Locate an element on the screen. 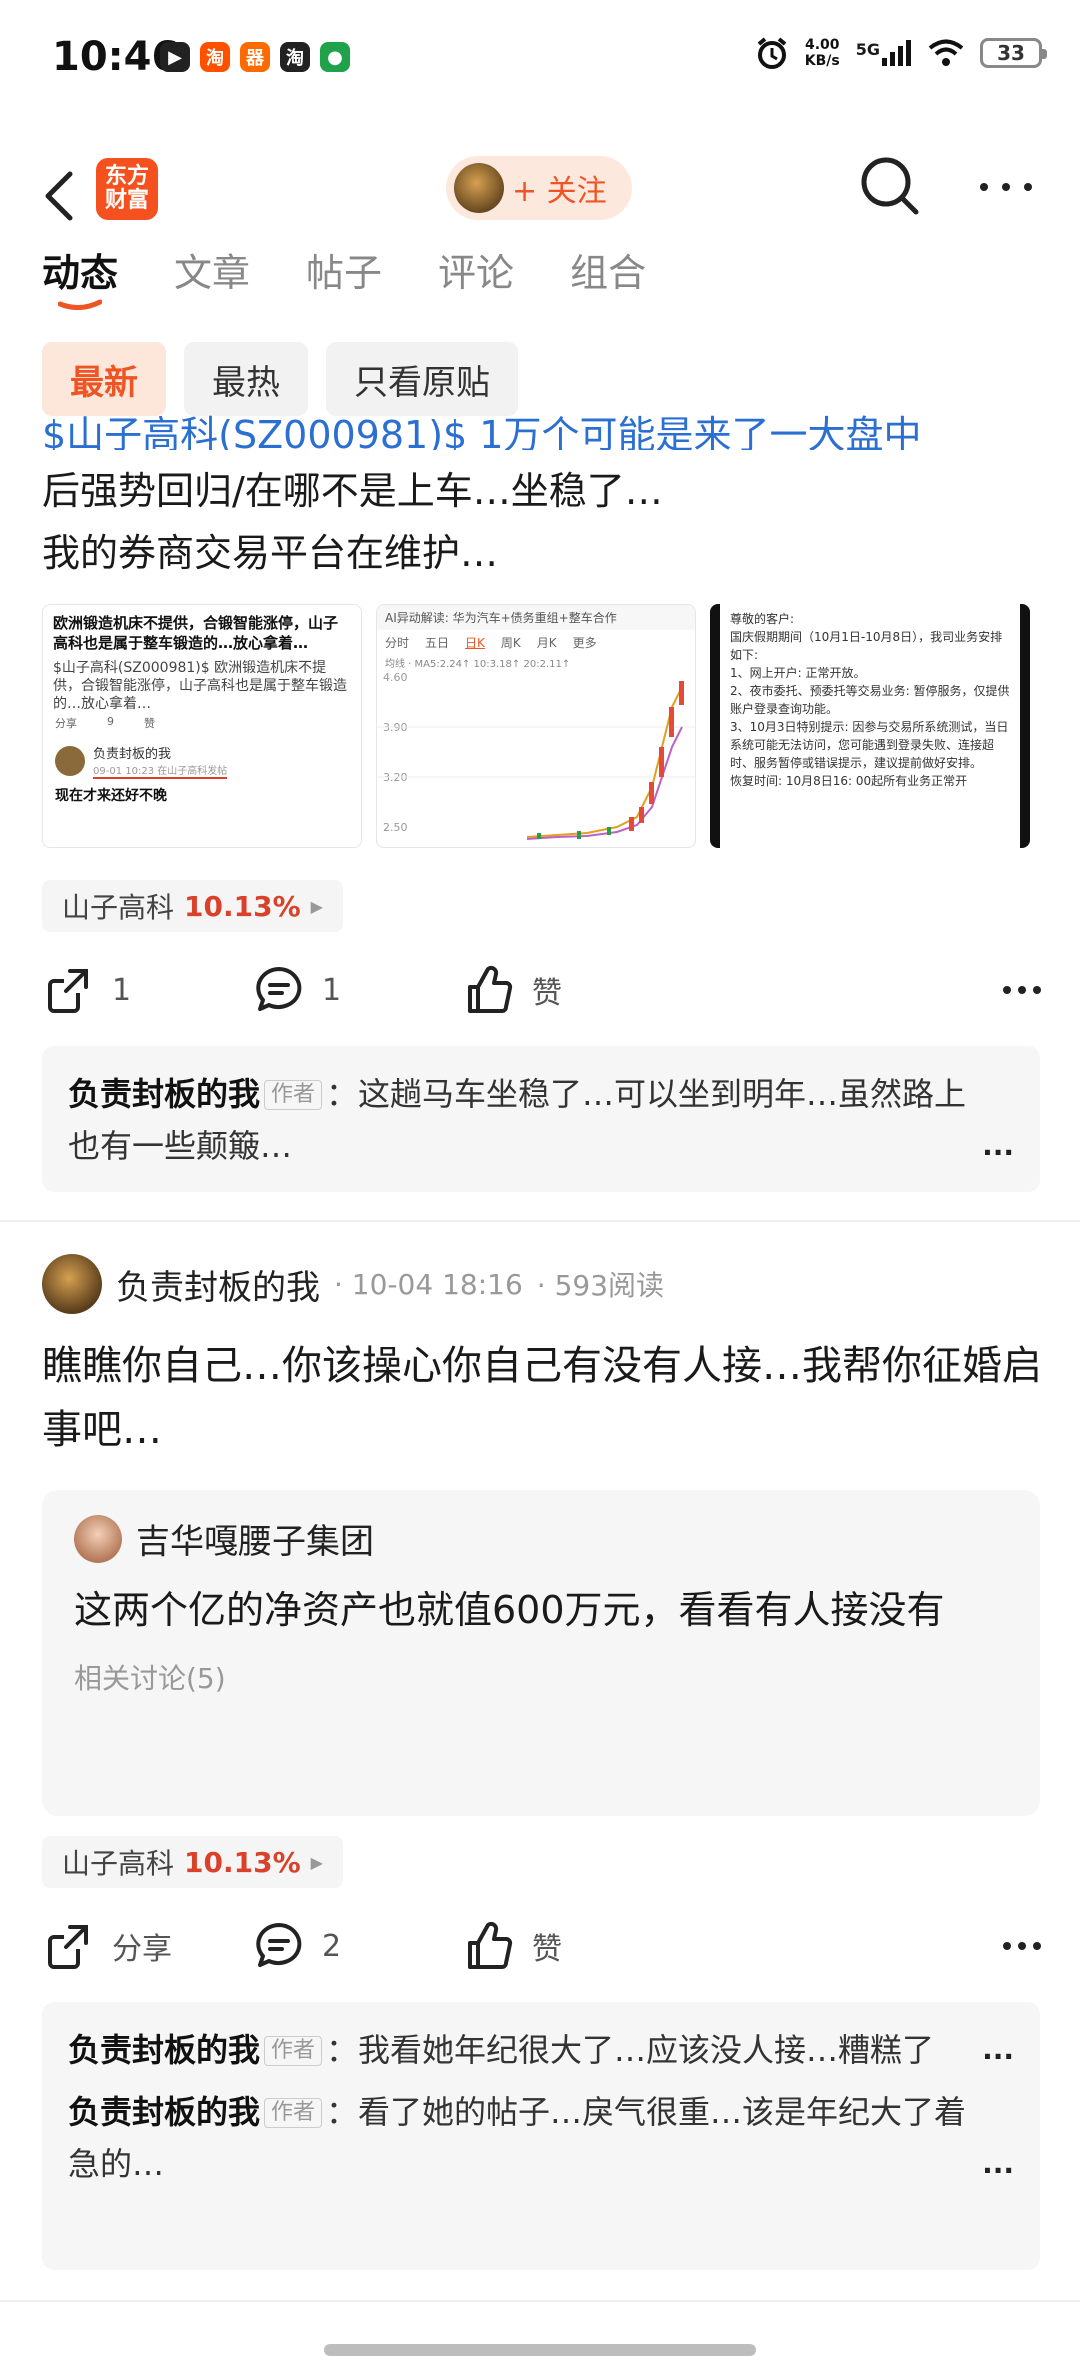 The image size is (1080, 2376). related-discussion-link: 相关讨论(5) is located at coordinates (541, 1677).